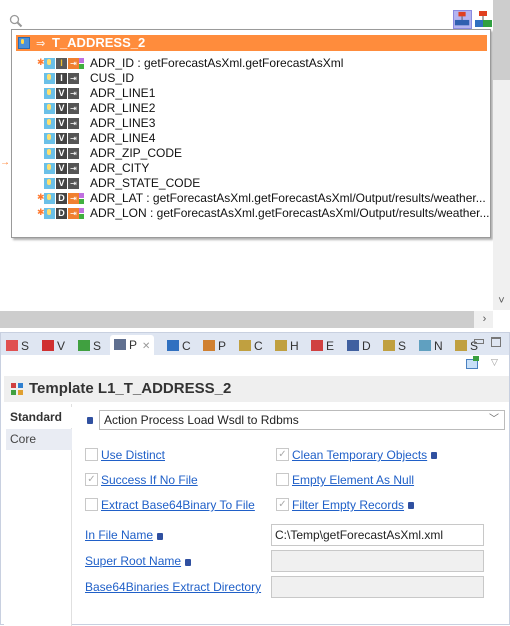 Image resolution: width=510 pixels, height=626 pixels. I want to click on tab-diagram: D, so click(359, 346).